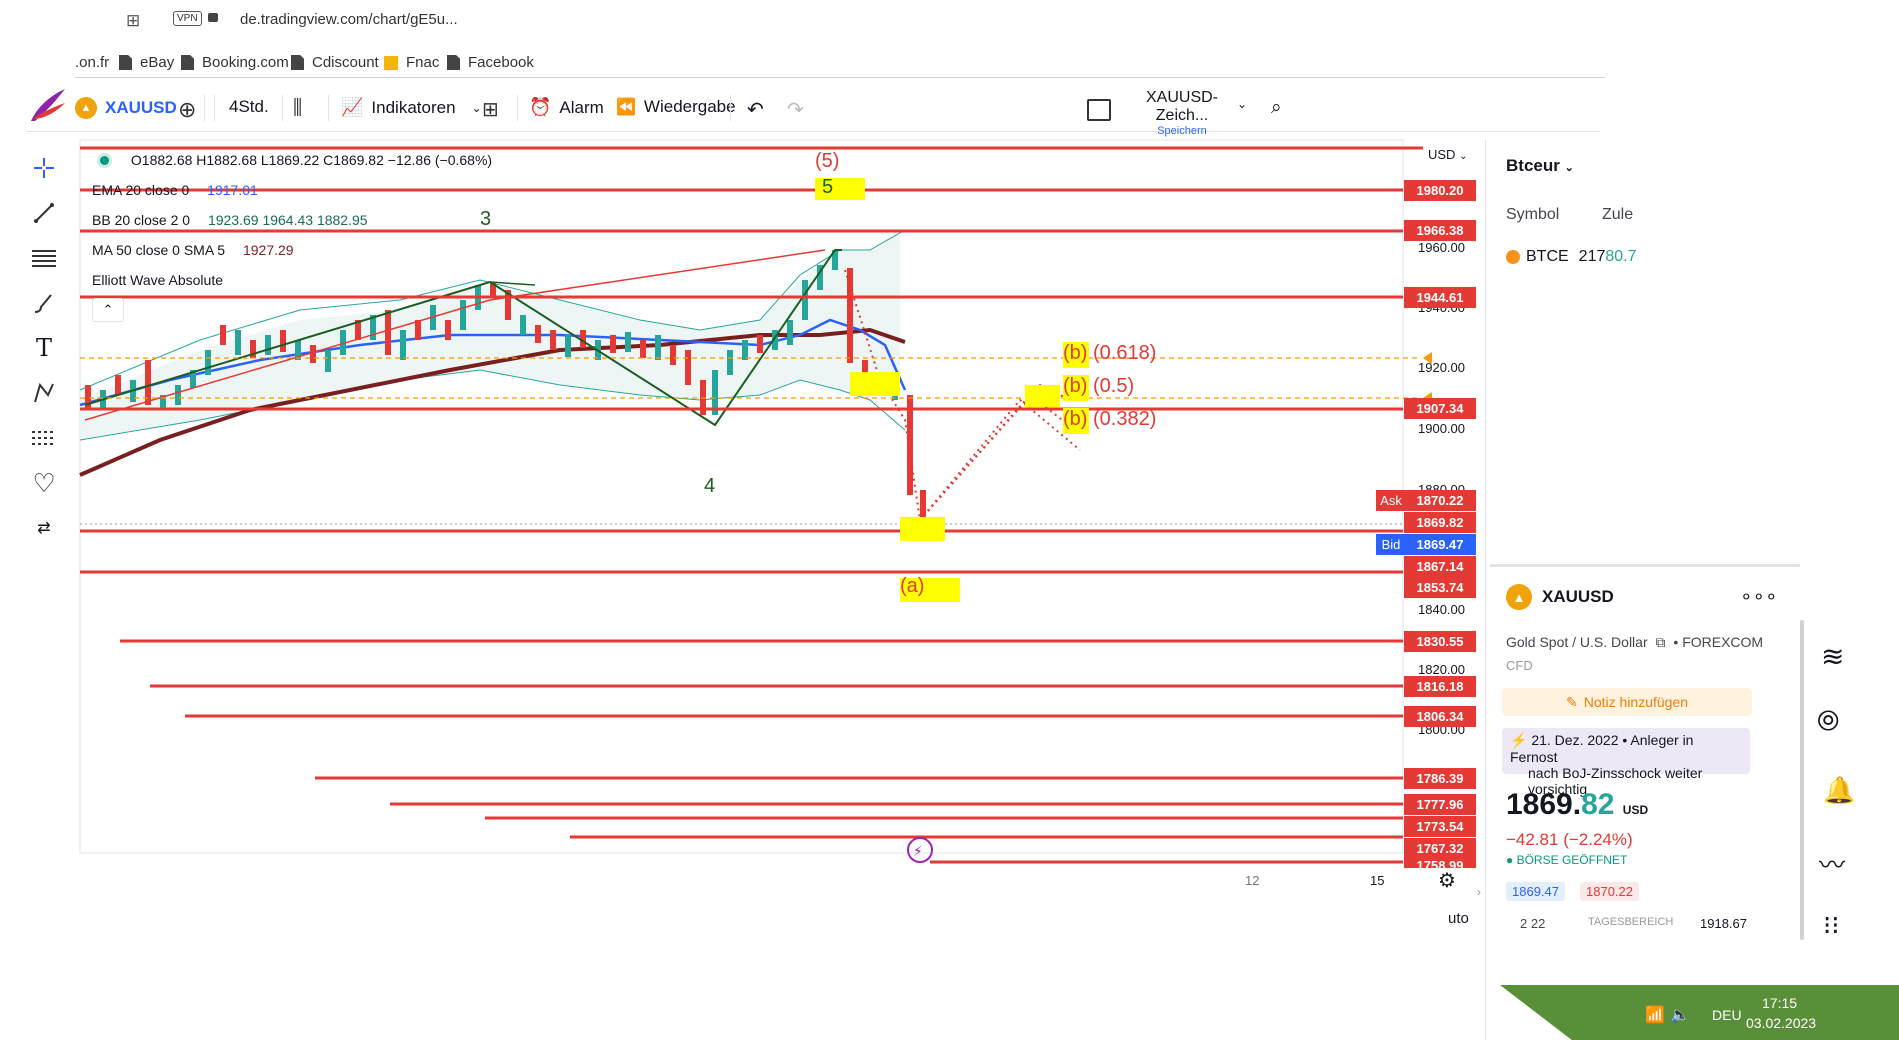 Image resolution: width=1899 pixels, height=1040 pixels. What do you see at coordinates (486, 219) in the screenshot?
I see `wave-label-3: 3` at bounding box center [486, 219].